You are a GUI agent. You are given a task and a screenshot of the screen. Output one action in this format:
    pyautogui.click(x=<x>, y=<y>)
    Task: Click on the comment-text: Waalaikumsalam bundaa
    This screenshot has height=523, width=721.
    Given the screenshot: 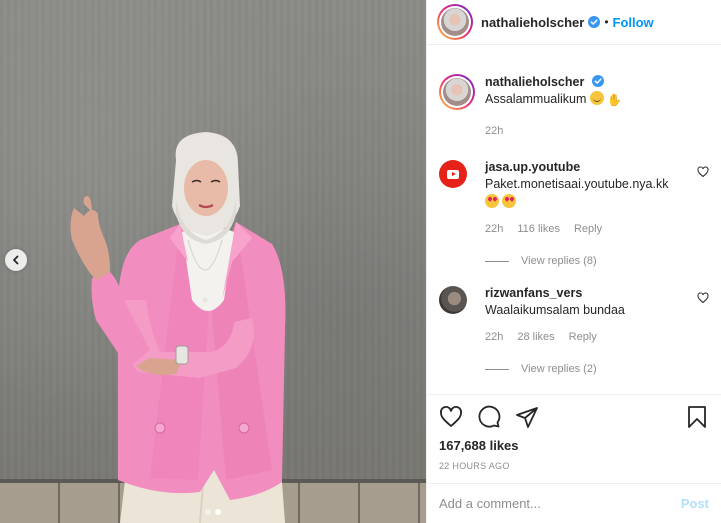 What is the action you would take?
    pyautogui.click(x=555, y=310)
    